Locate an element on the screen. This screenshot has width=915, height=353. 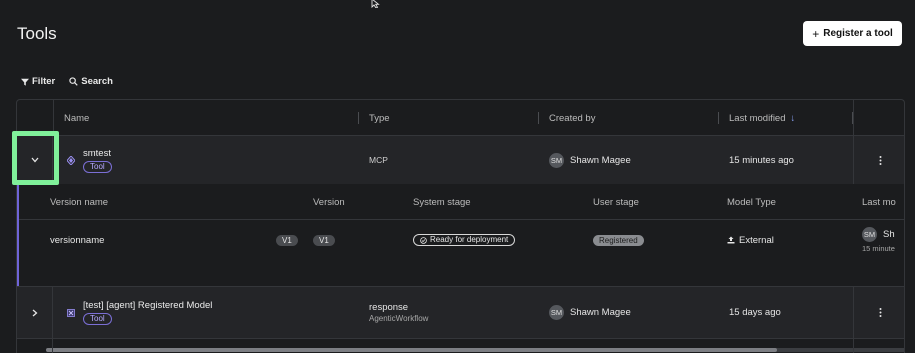
table-header: Name Type Created by Last modified ↓ is located at coordinates (460, 118).